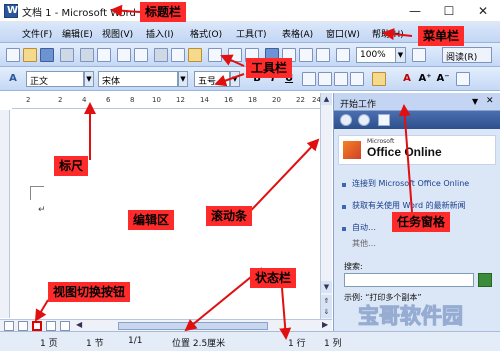 Image resolution: width=500 pixels, height=351 pixels. I want to click on callout-toolbar: 工具栏, so click(269, 68).